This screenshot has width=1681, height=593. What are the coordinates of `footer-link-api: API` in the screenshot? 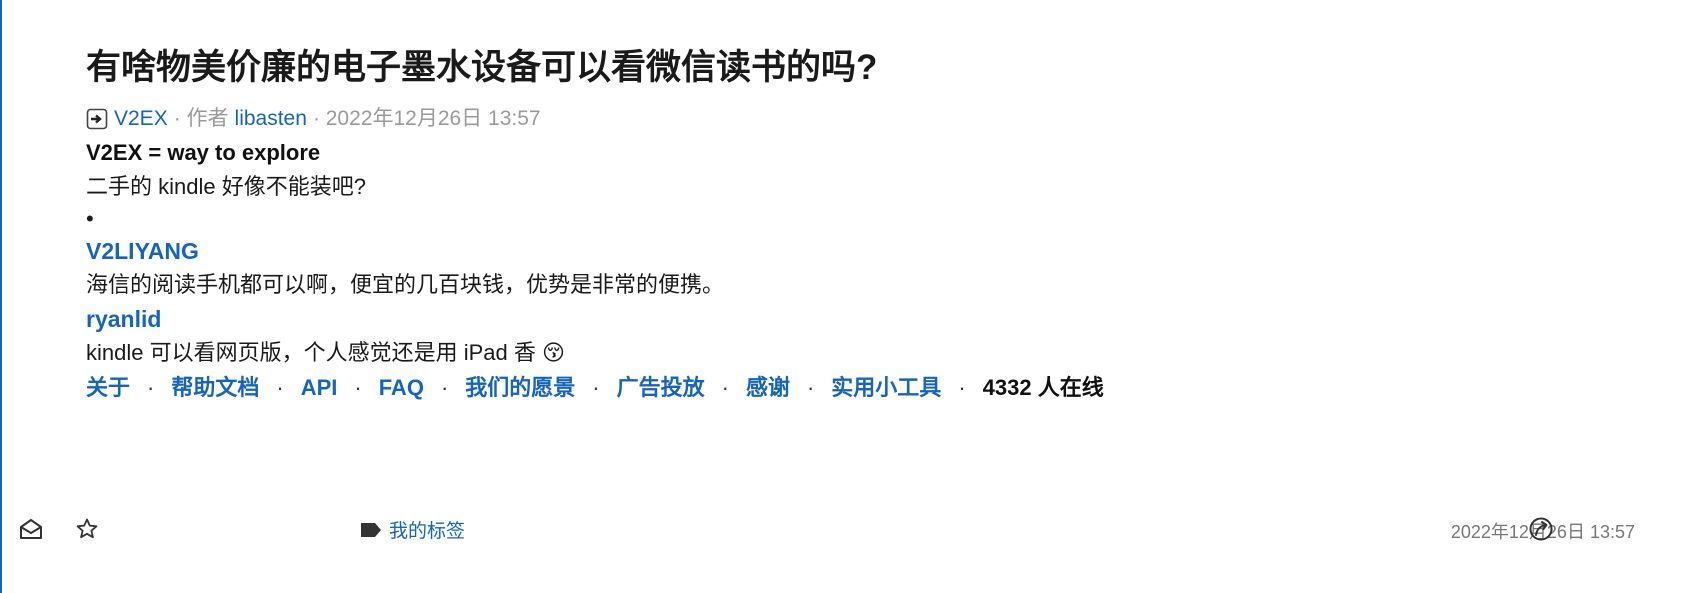 It's located at (319, 388).